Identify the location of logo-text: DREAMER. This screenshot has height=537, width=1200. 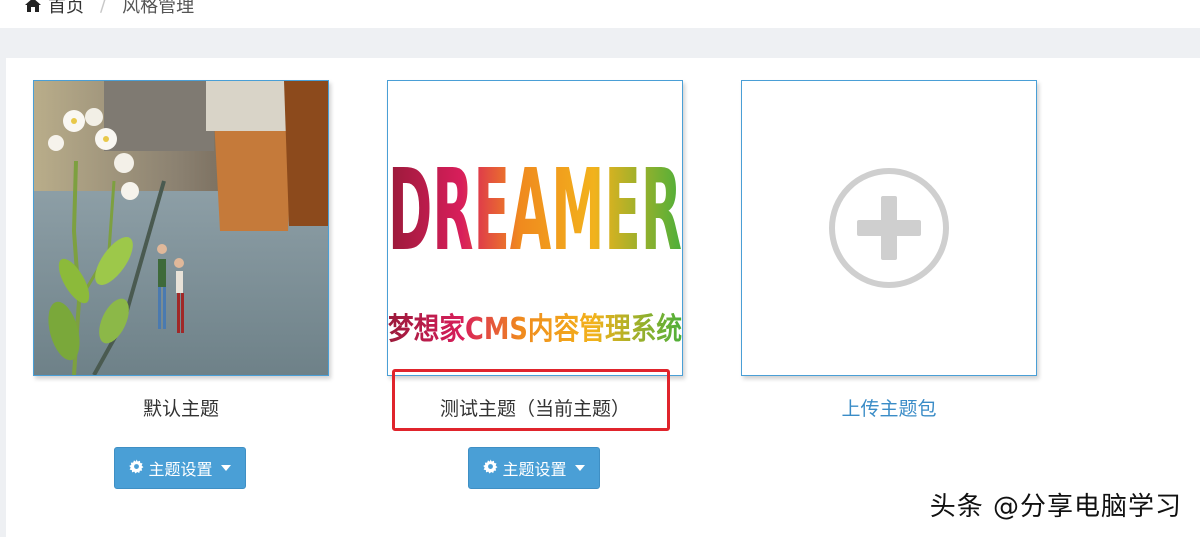
(535, 211).